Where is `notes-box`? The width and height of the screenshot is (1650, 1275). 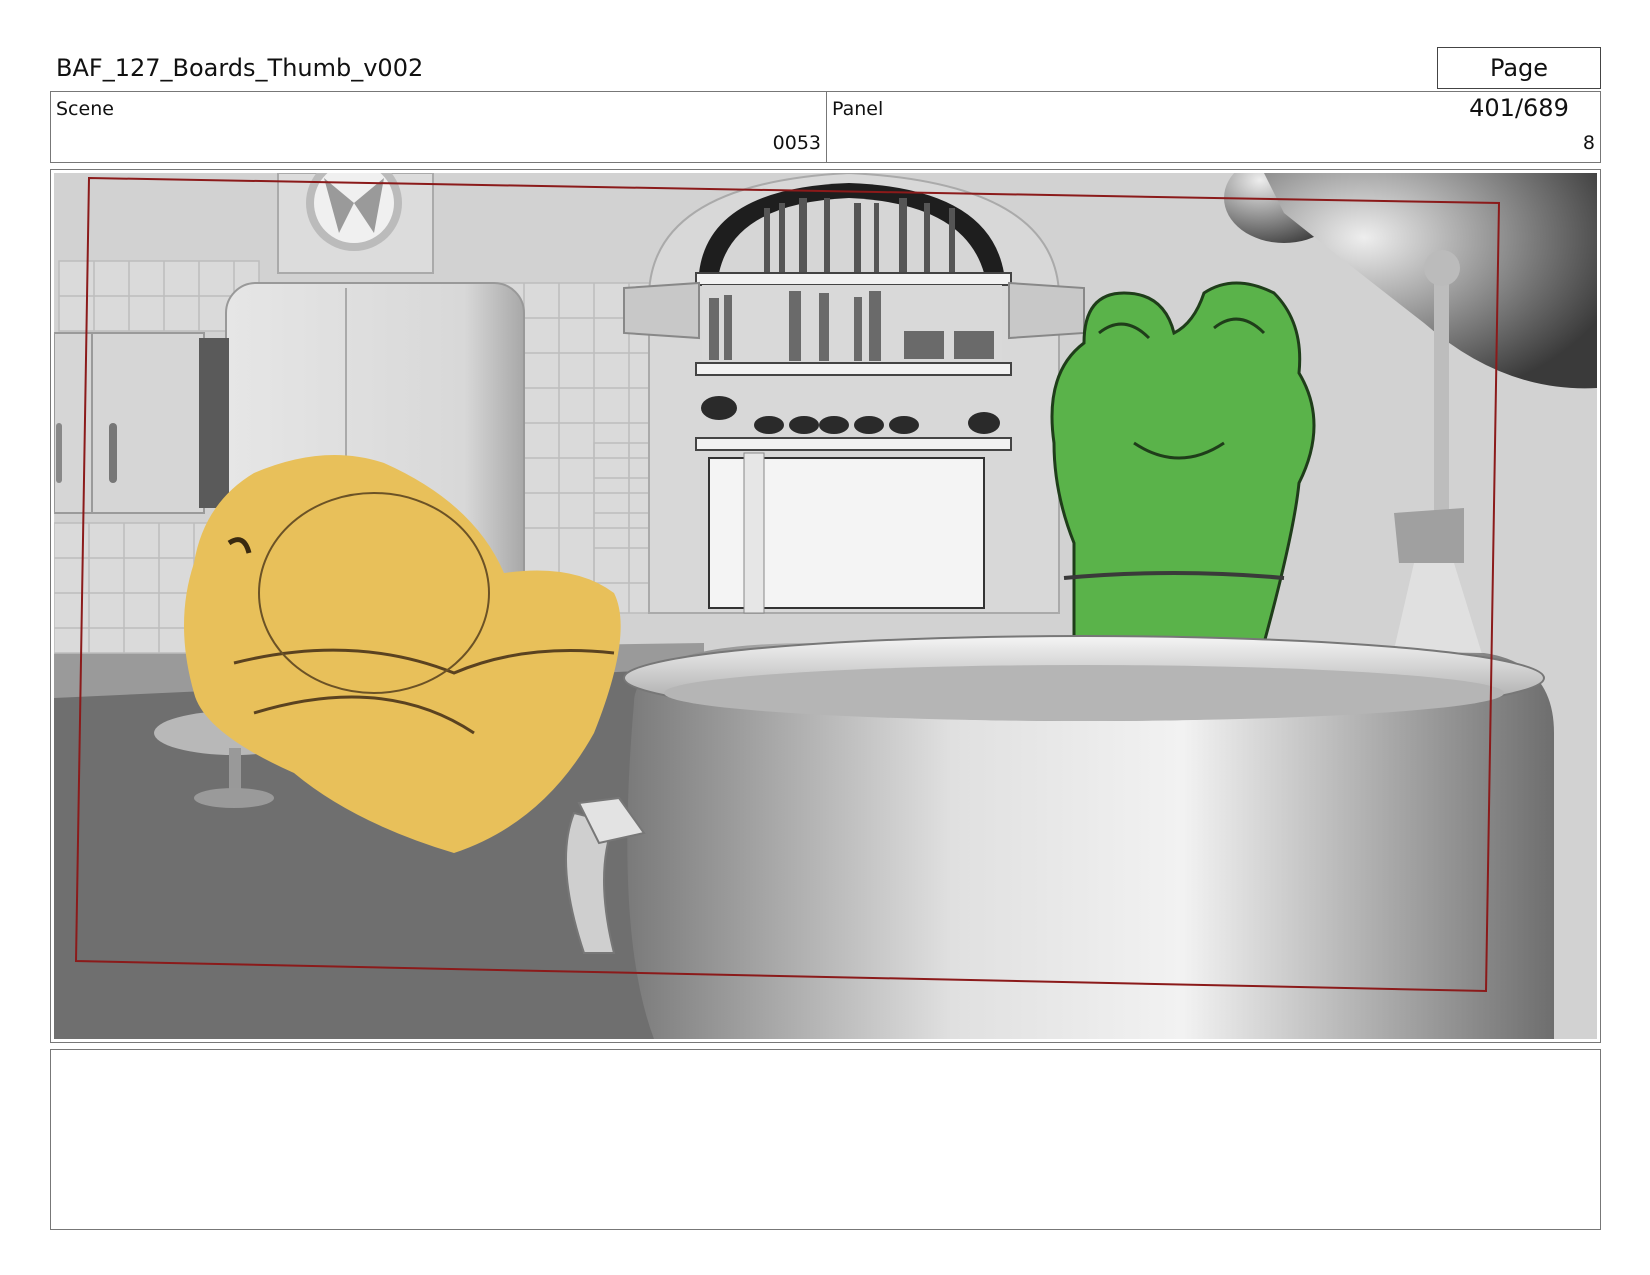 notes-box is located at coordinates (825, 1139).